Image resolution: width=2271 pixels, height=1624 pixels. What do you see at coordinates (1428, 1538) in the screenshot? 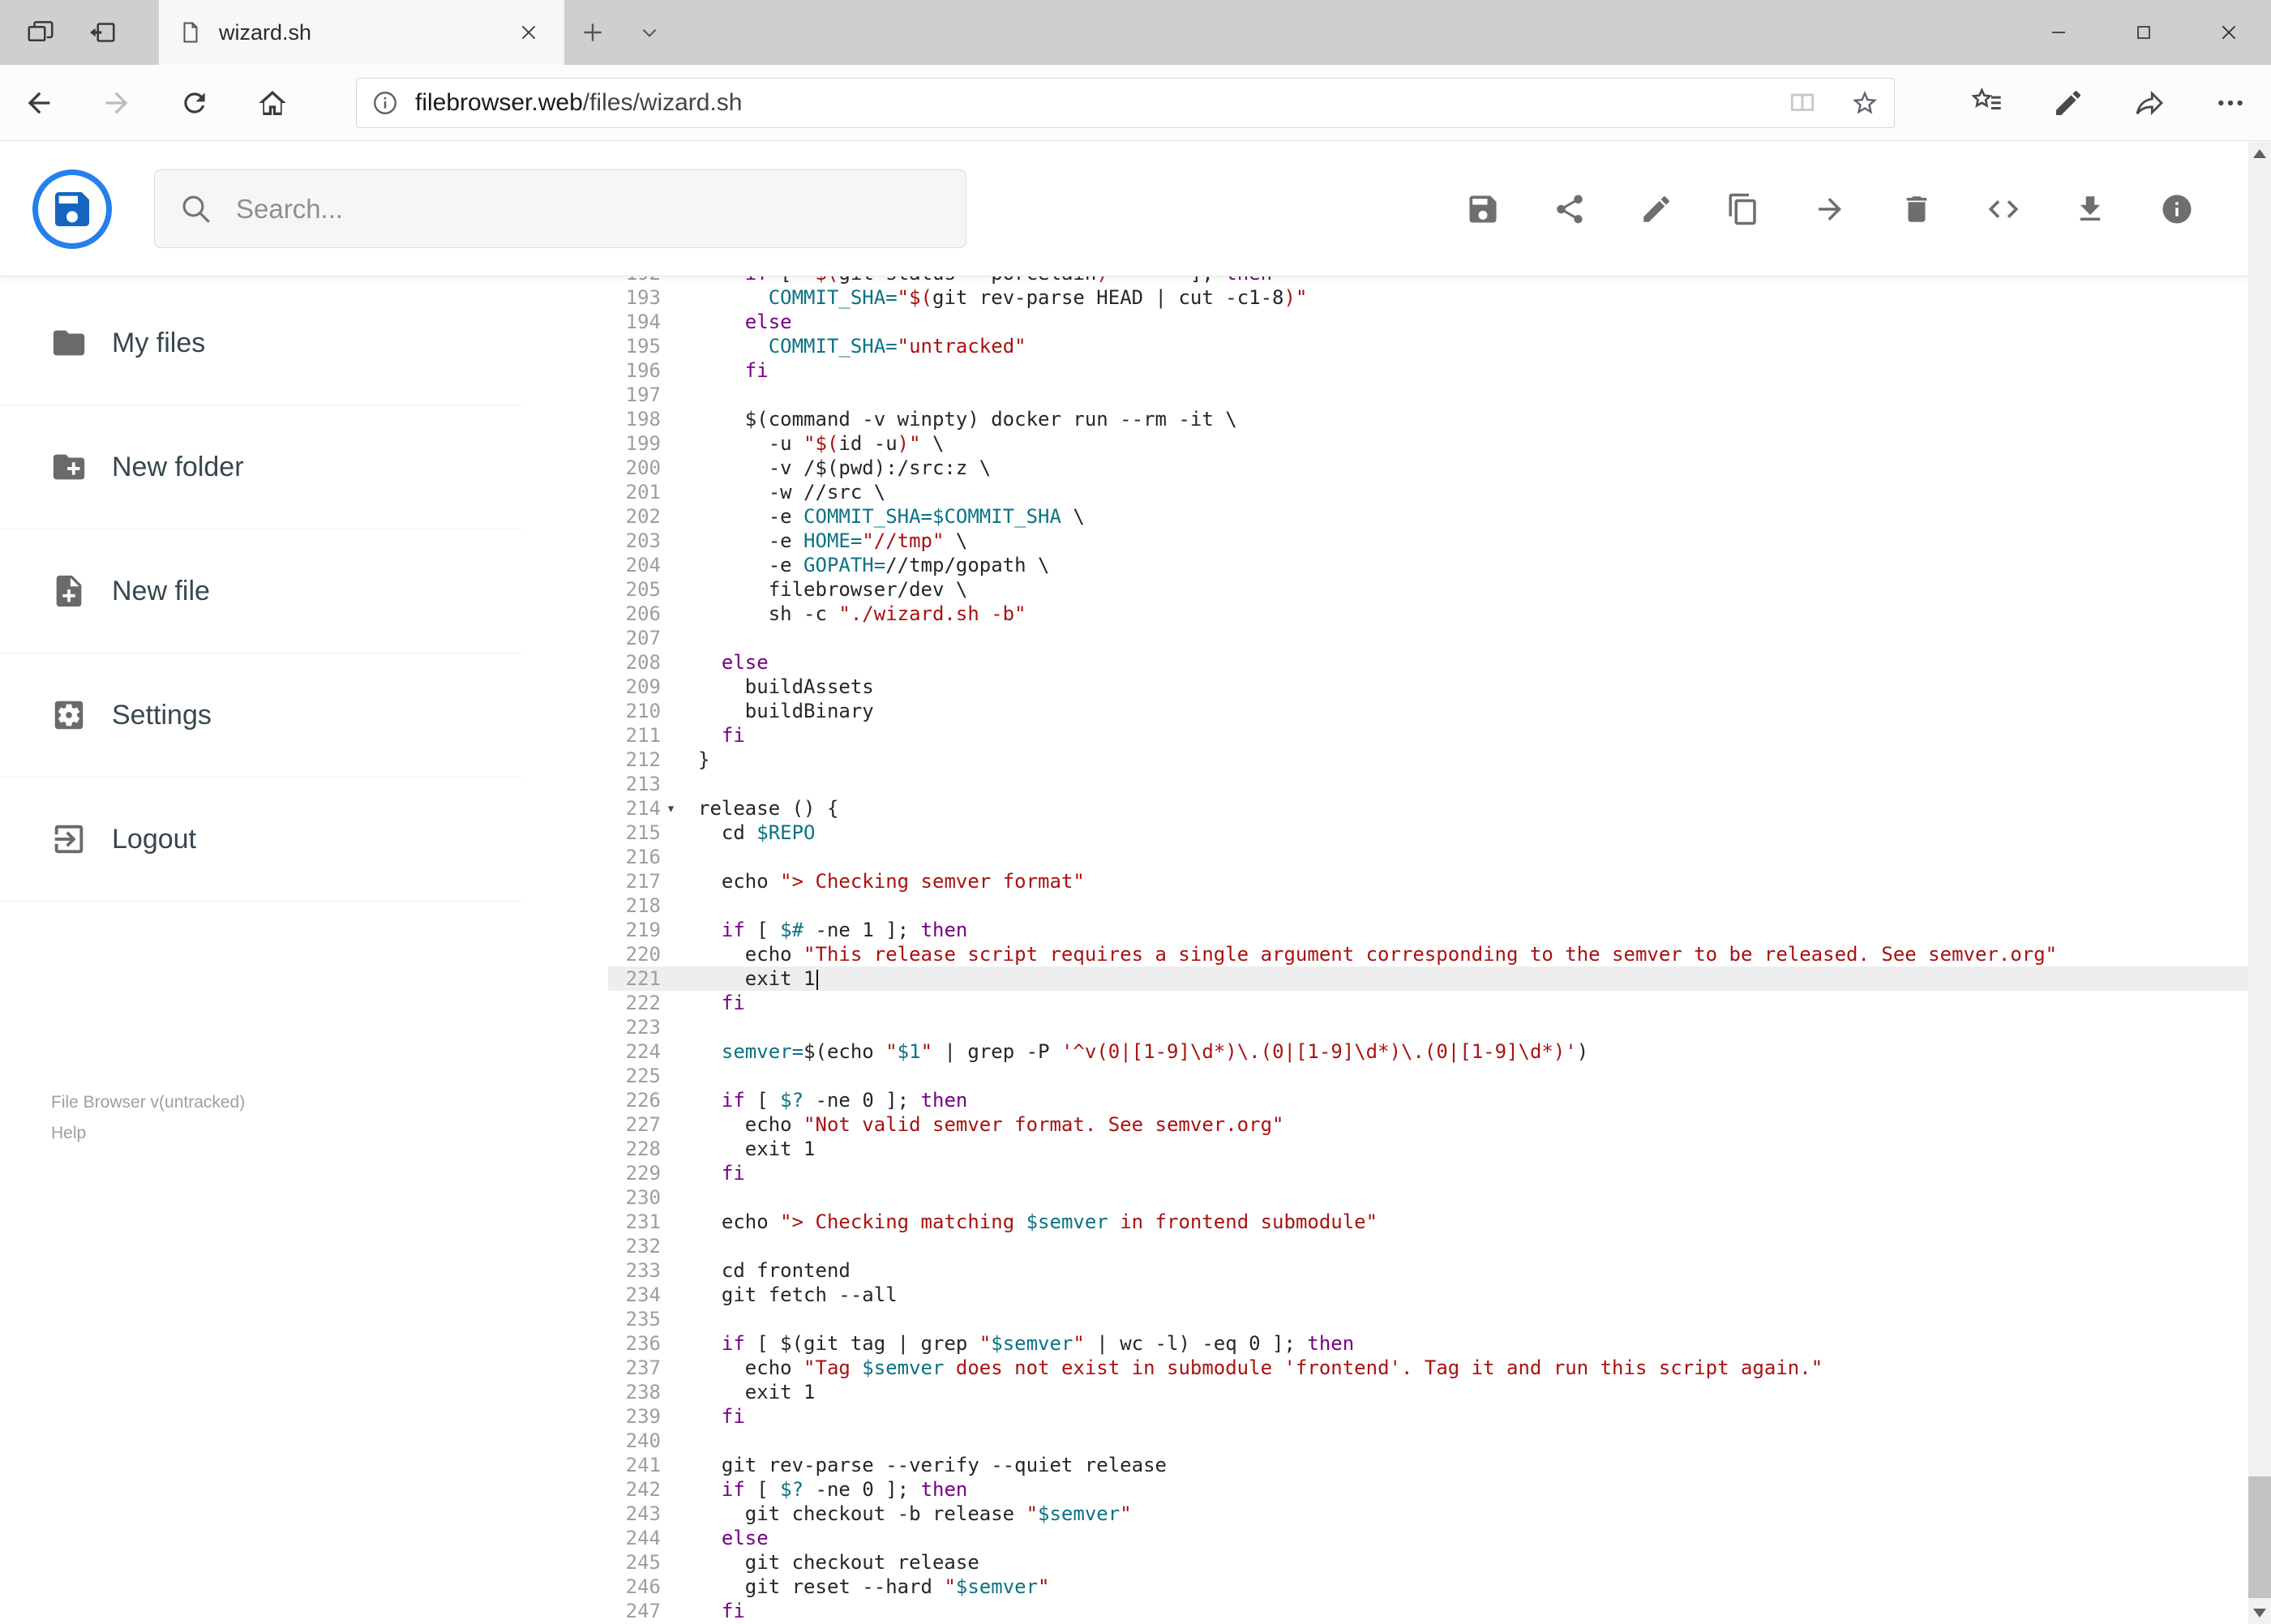
I see `code-line: 244 else` at bounding box center [1428, 1538].